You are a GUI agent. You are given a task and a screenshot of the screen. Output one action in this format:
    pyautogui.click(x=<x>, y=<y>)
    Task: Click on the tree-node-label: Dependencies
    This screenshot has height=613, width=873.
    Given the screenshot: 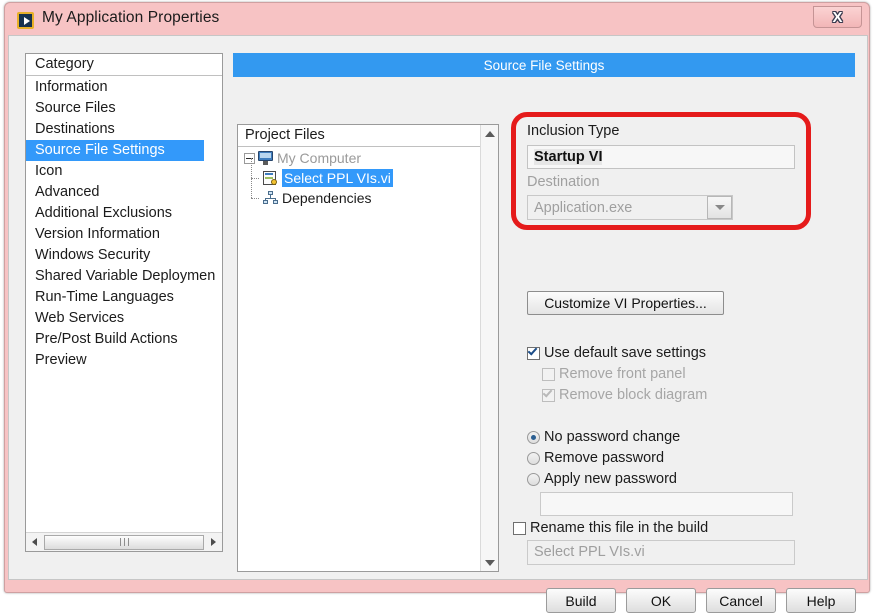 What is the action you would take?
    pyautogui.click(x=327, y=198)
    